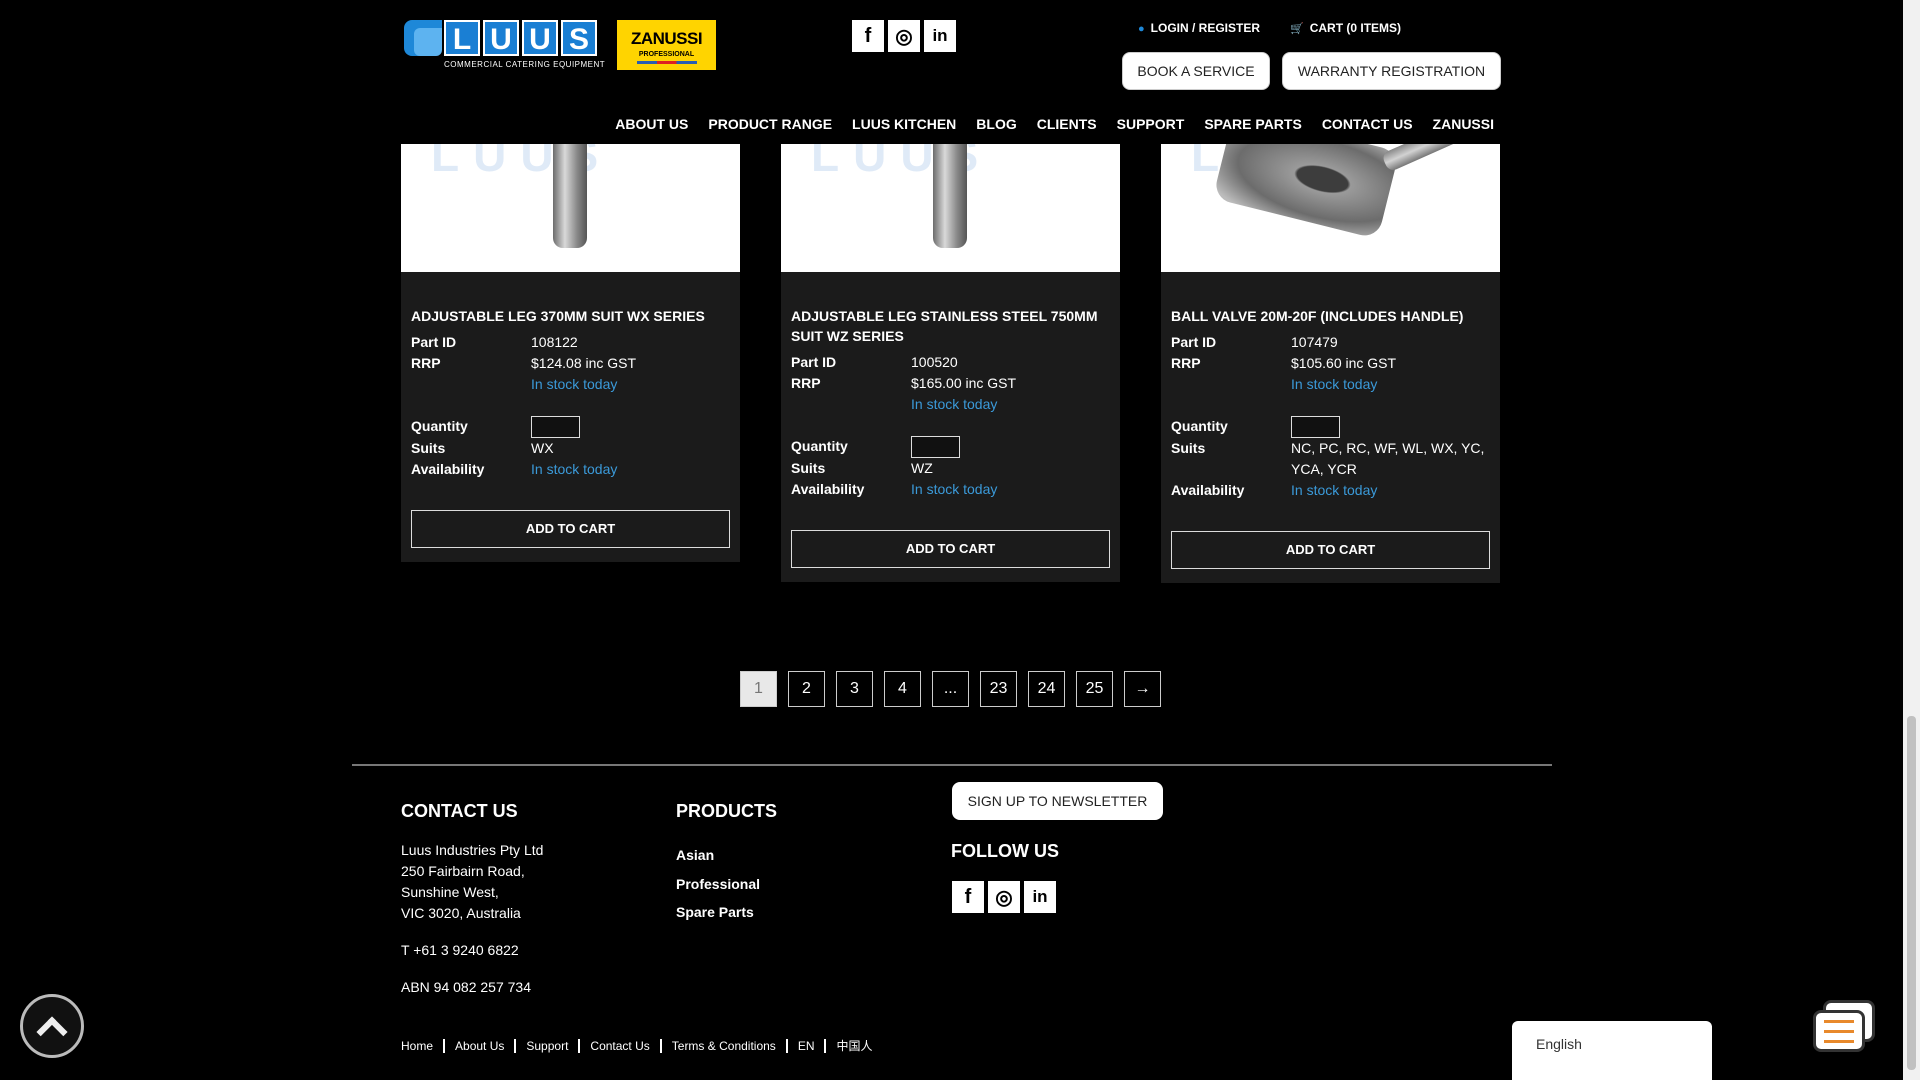 This screenshot has height=1080, width=1920. Describe the element at coordinates (998, 689) in the screenshot. I see `page-23-button: 23` at that location.